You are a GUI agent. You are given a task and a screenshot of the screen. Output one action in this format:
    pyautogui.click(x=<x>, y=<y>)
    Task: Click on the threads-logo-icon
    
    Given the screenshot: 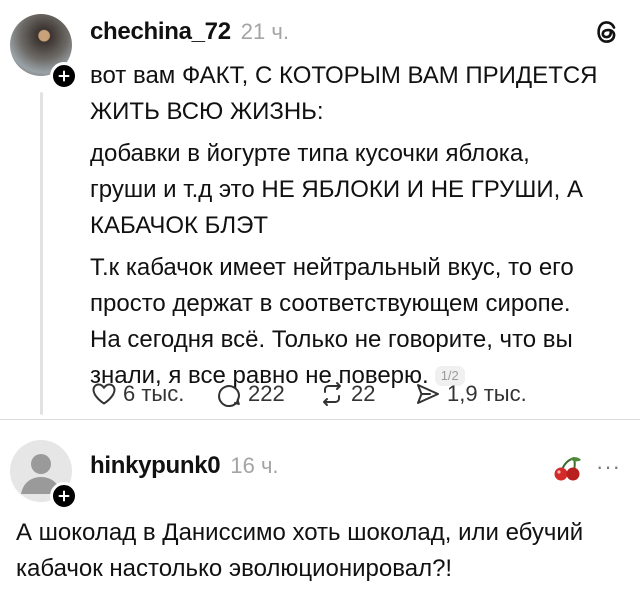 What is the action you would take?
    pyautogui.click(x=607, y=32)
    